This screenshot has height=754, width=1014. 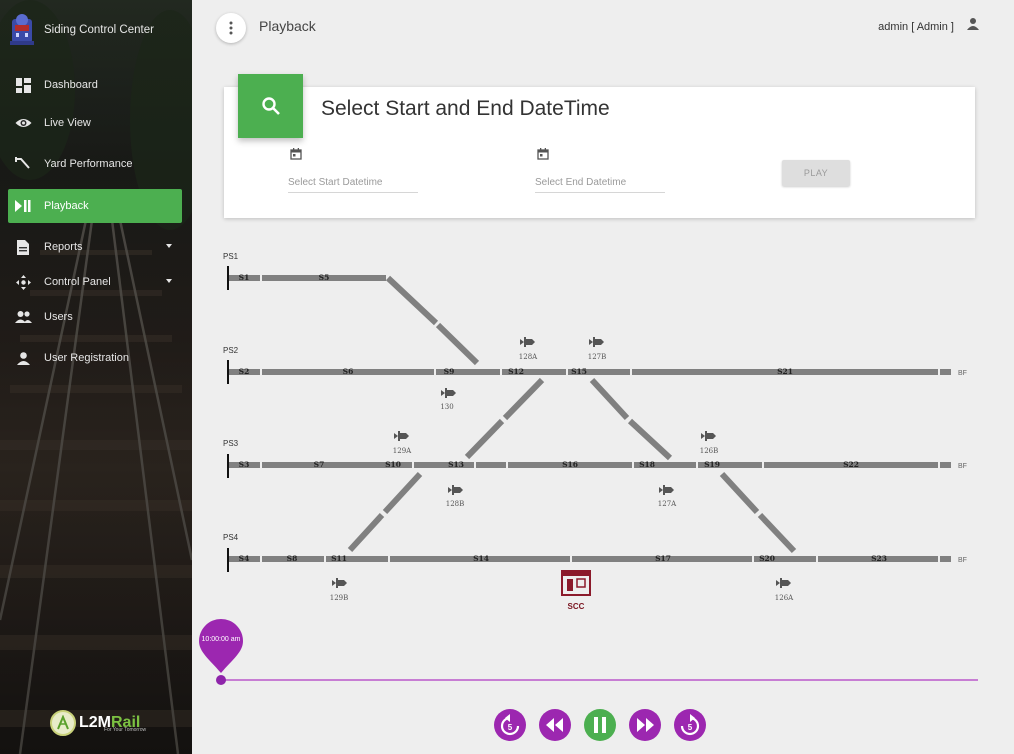 What do you see at coordinates (457, 344) in the screenshot?
I see `crossover-s5-b` at bounding box center [457, 344].